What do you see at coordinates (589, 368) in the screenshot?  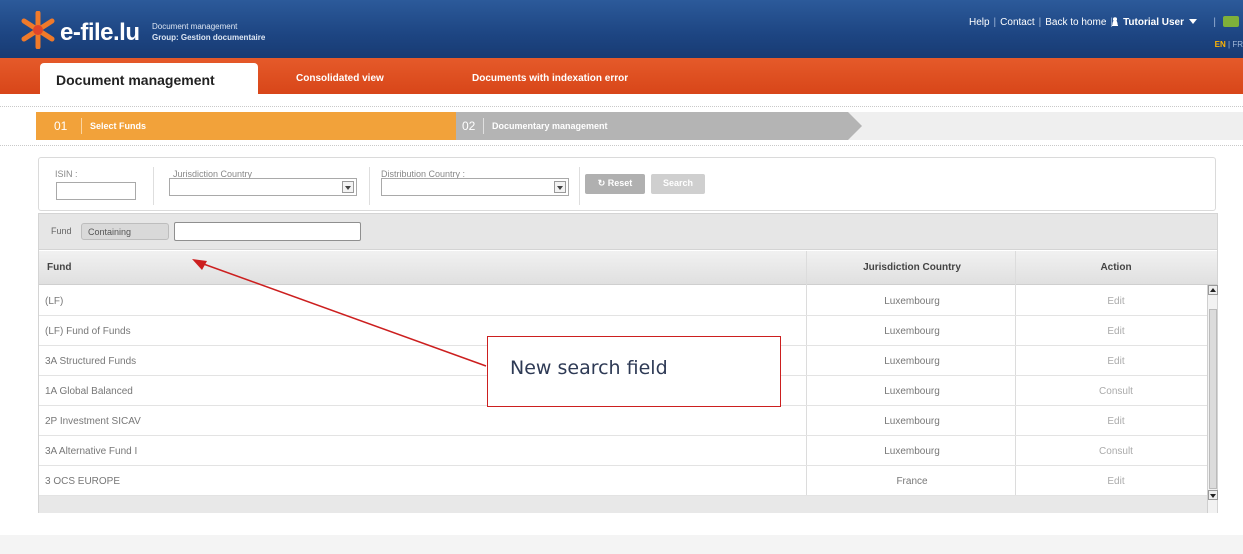 I see `annotation-text: New search field` at bounding box center [589, 368].